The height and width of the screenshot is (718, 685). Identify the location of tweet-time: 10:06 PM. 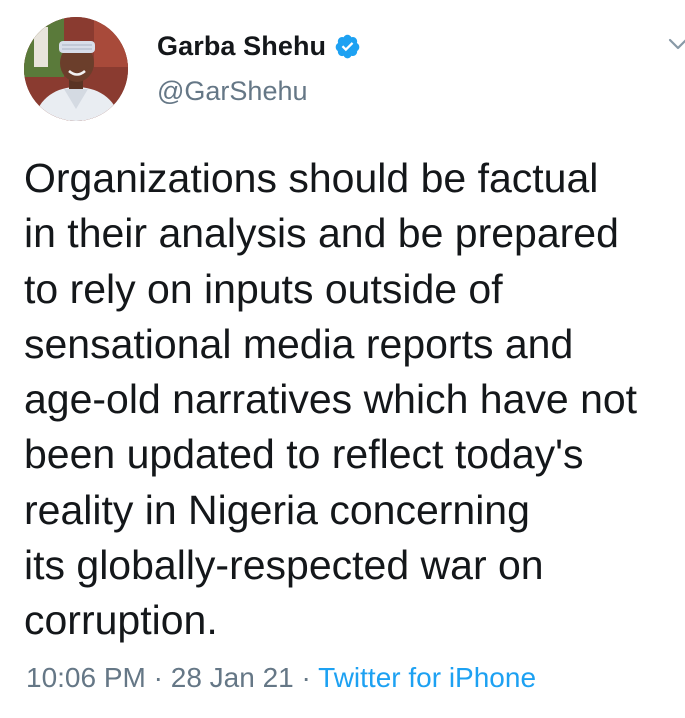
(86, 677).